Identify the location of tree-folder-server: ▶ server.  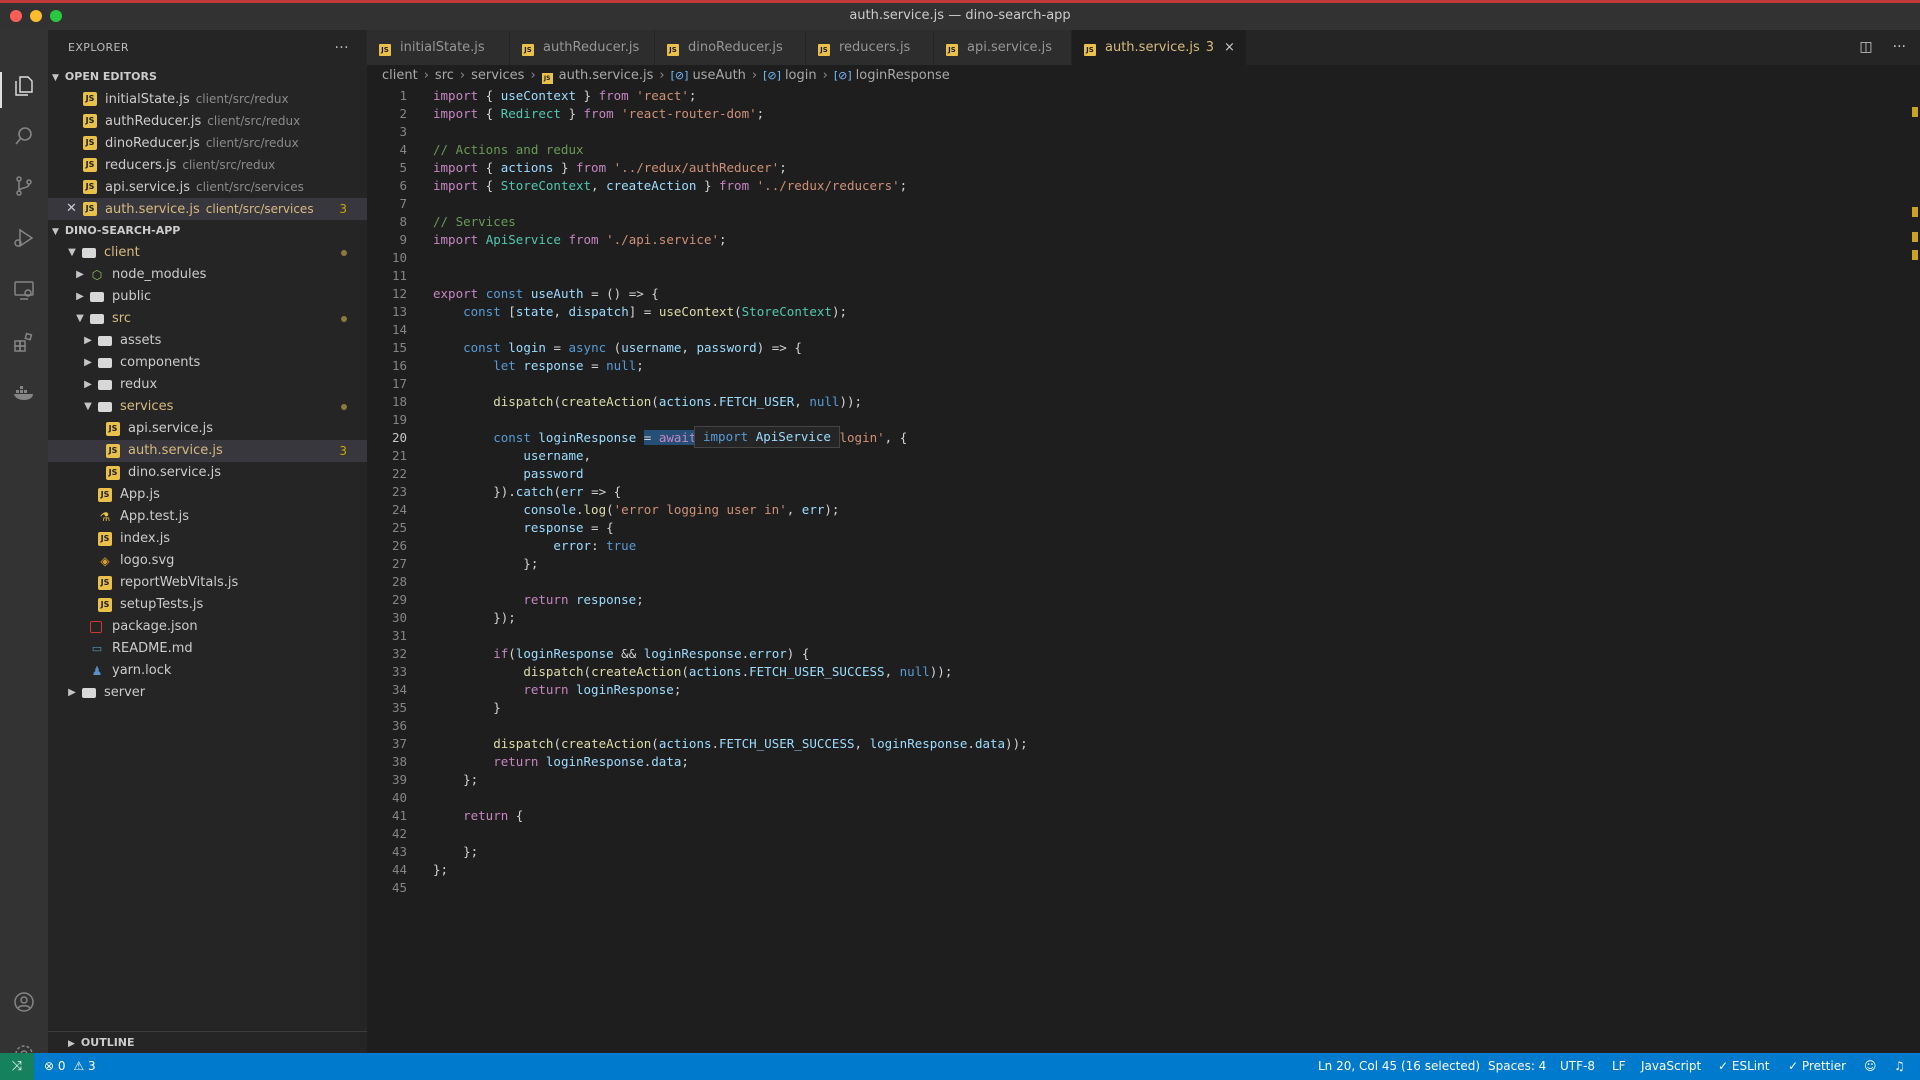
(207, 693).